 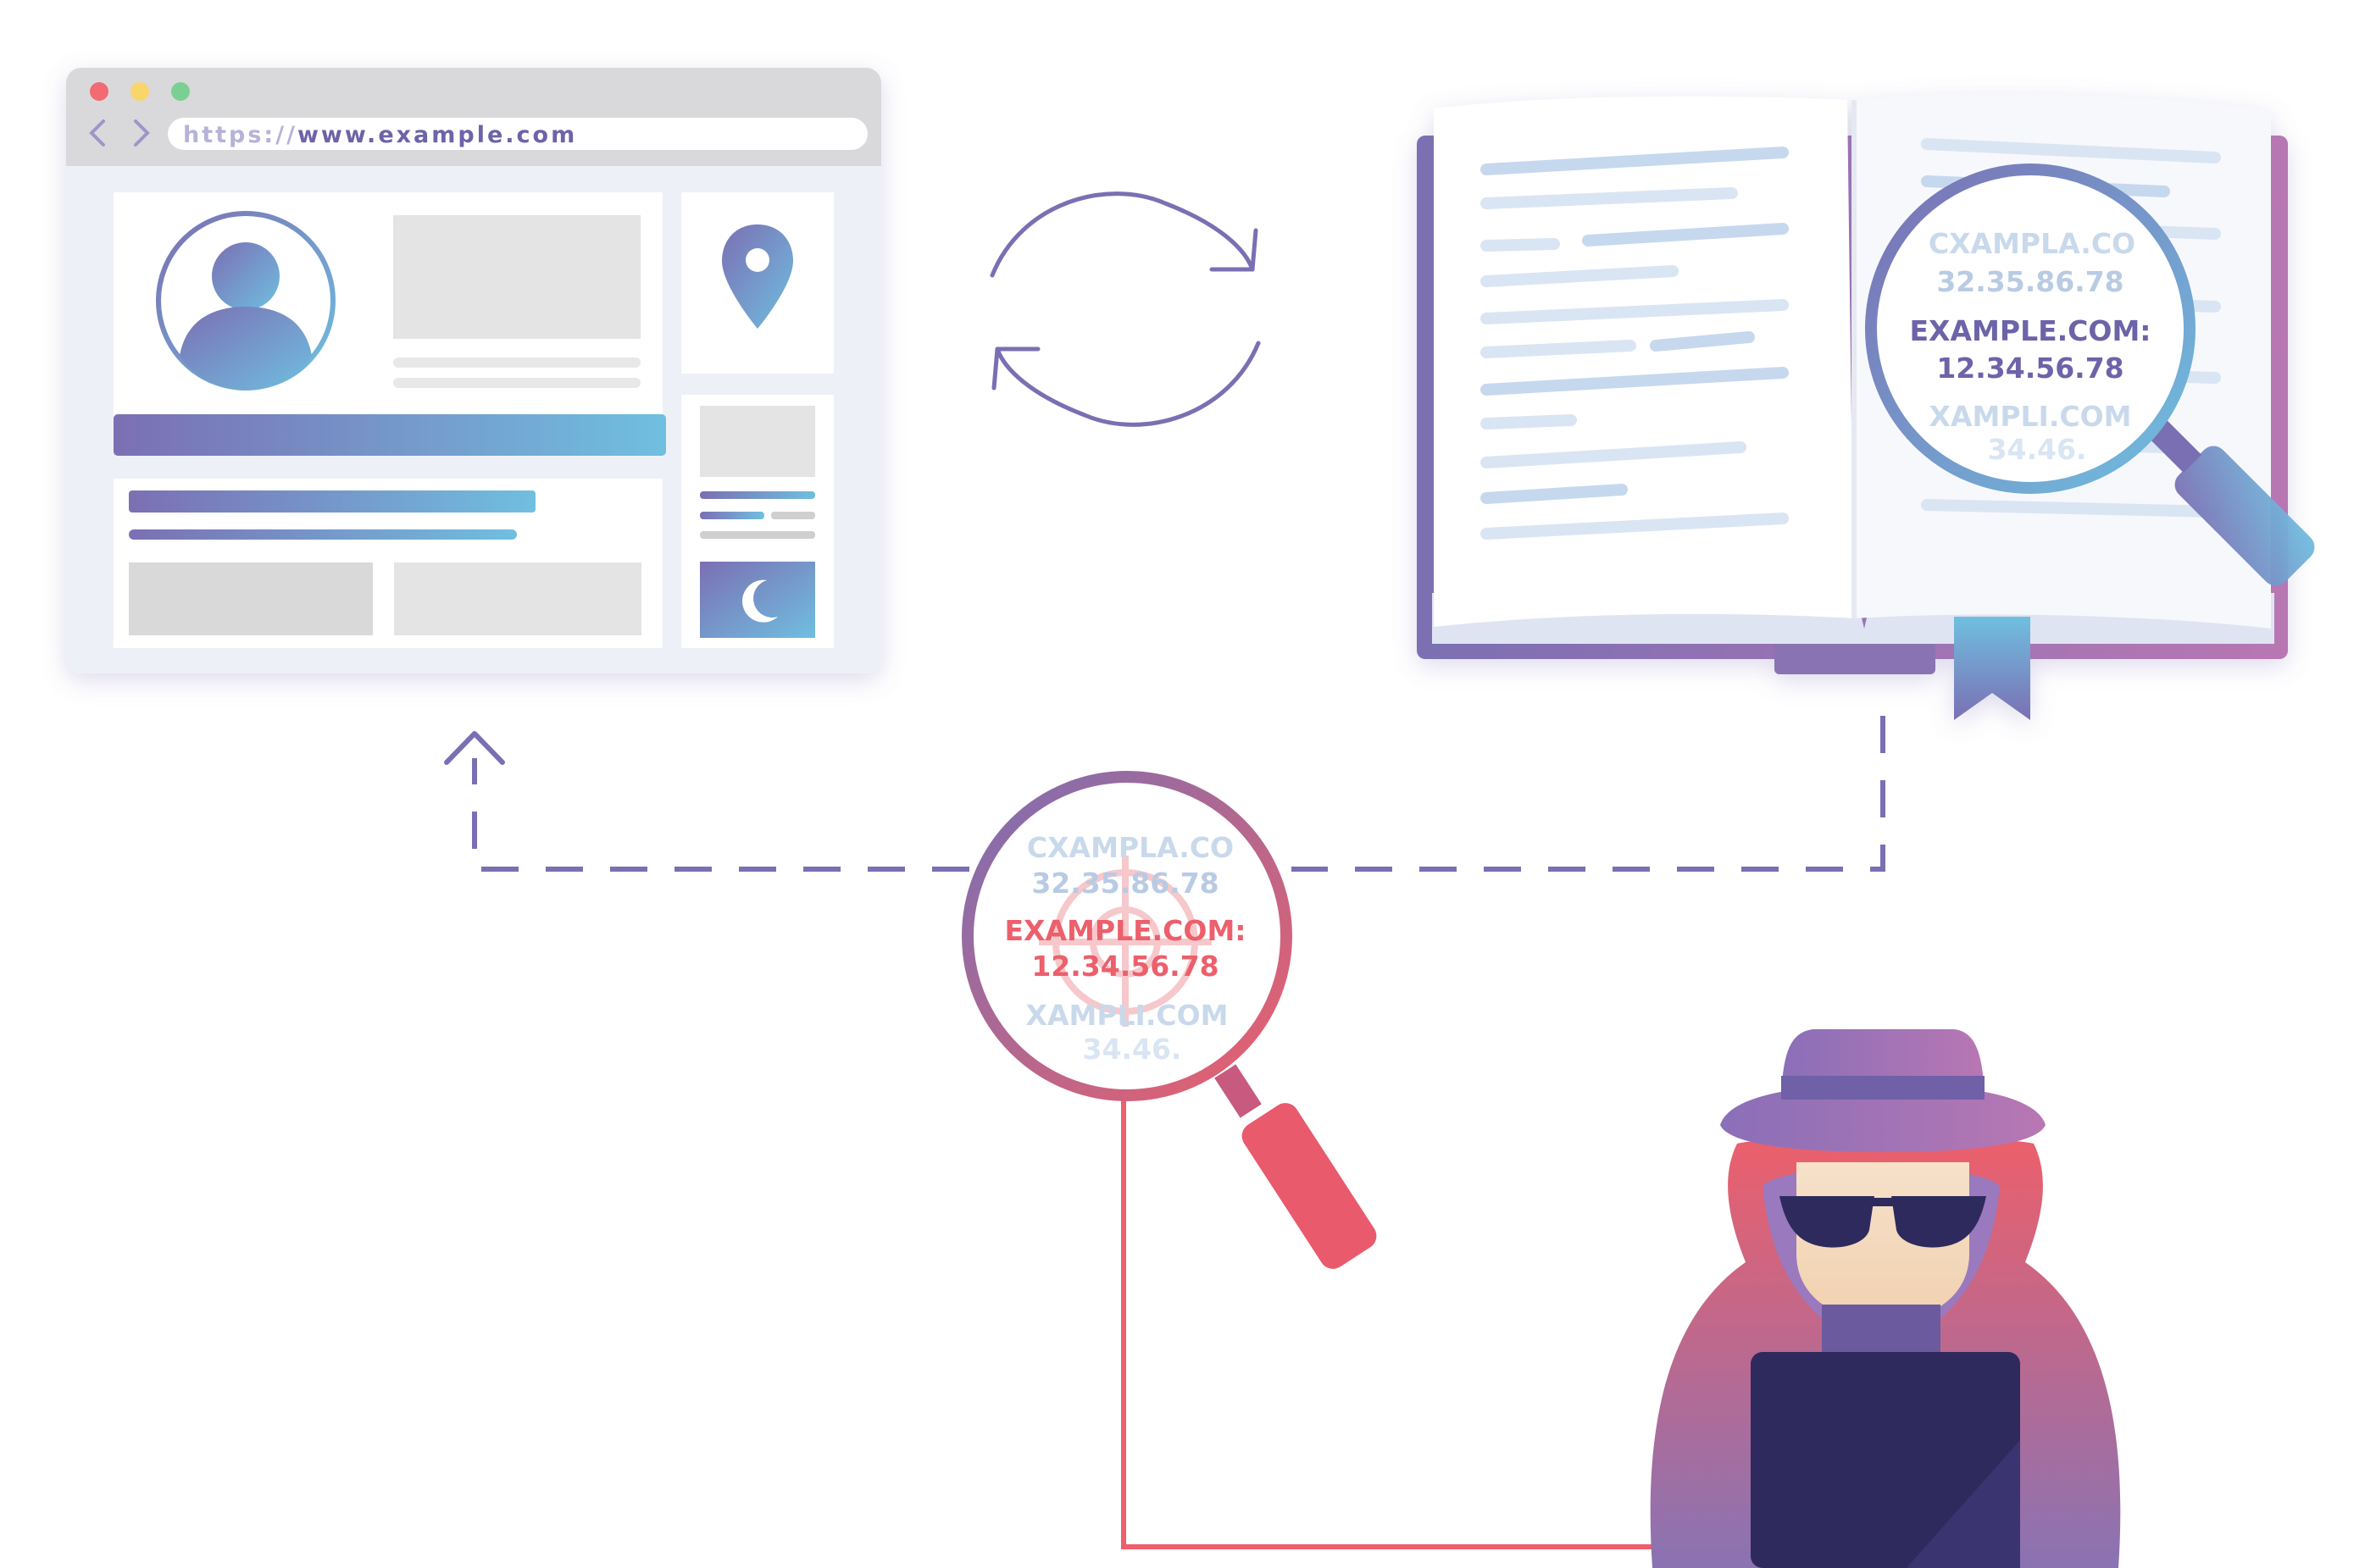 What do you see at coordinates (323, 534) in the screenshot?
I see `content-subtitle-bar` at bounding box center [323, 534].